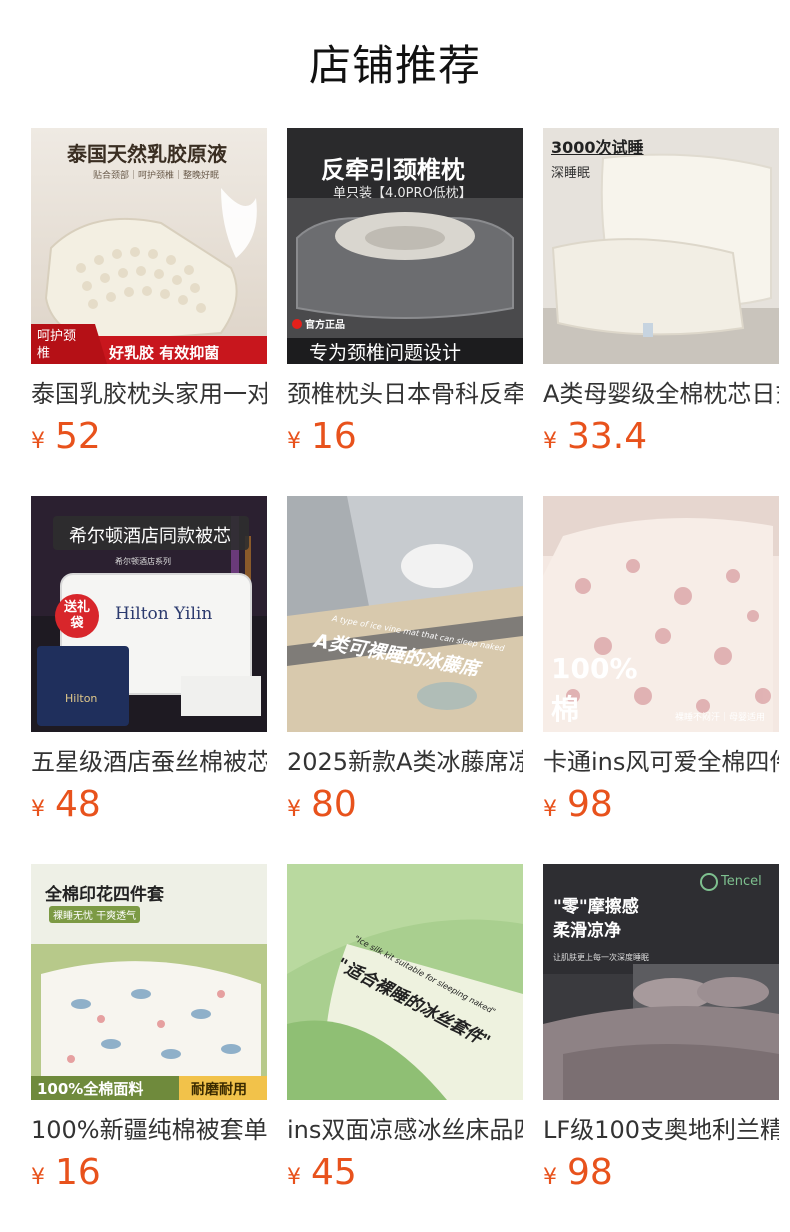  Describe the element at coordinates (571, 173) in the screenshot. I see `image-subtext: 深睡眠` at that location.